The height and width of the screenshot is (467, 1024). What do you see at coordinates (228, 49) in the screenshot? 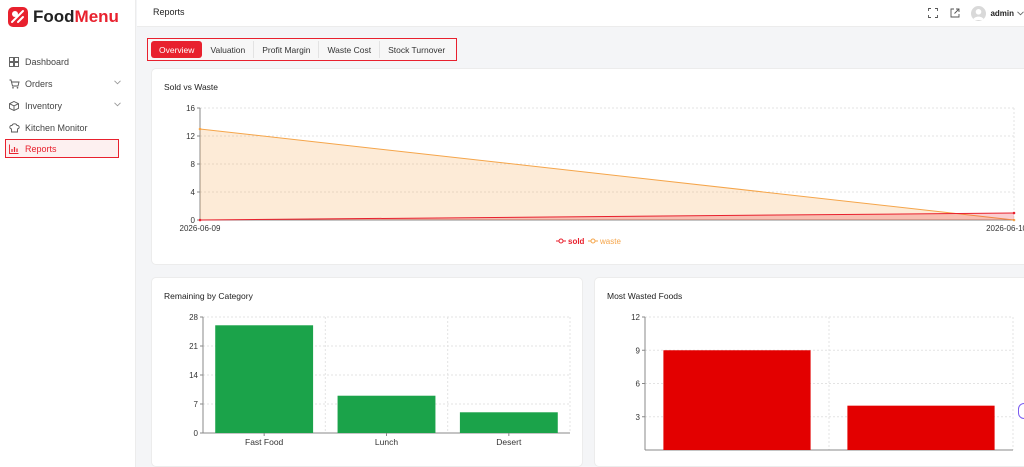
I see `tab-valuation: Valuation` at bounding box center [228, 49].